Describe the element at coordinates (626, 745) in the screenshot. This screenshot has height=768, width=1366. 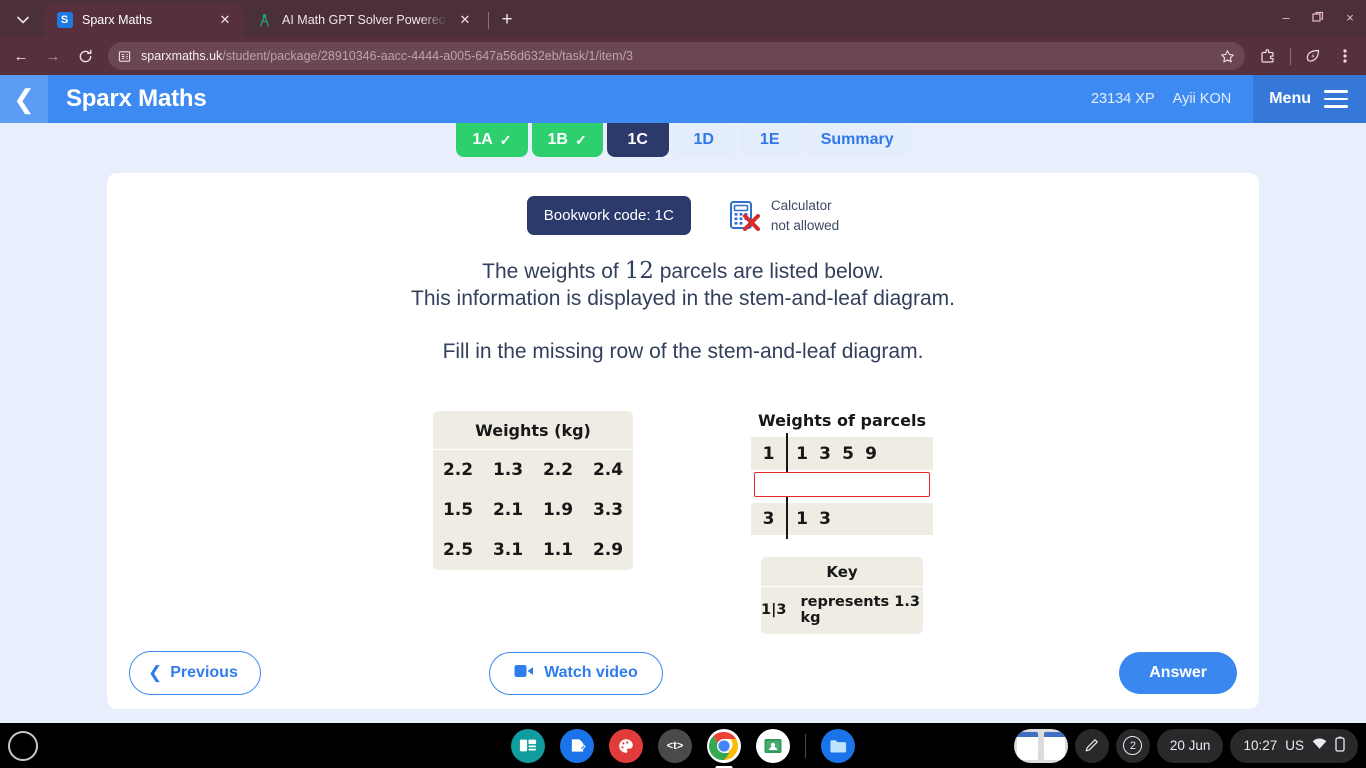
I see `paint-icon` at that location.